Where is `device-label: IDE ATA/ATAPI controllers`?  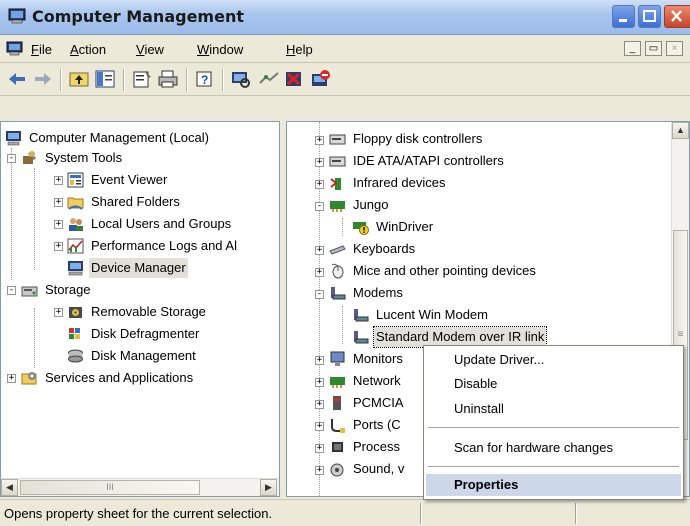
device-label: IDE ATA/ATAPI controllers is located at coordinates (428, 160).